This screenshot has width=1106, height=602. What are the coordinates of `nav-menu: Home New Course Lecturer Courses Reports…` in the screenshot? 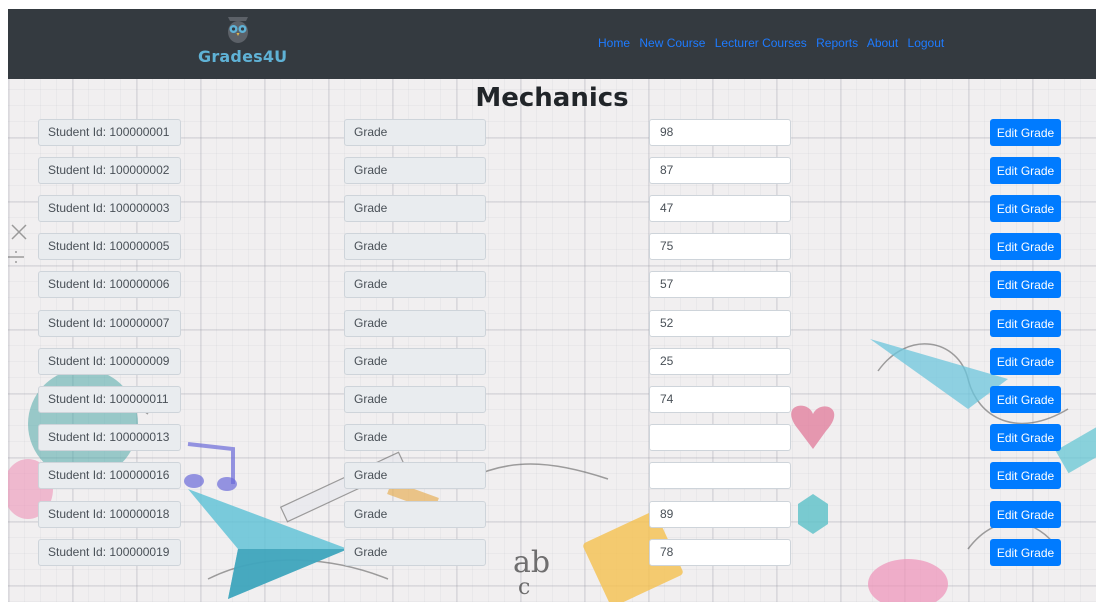 It's located at (774, 43).